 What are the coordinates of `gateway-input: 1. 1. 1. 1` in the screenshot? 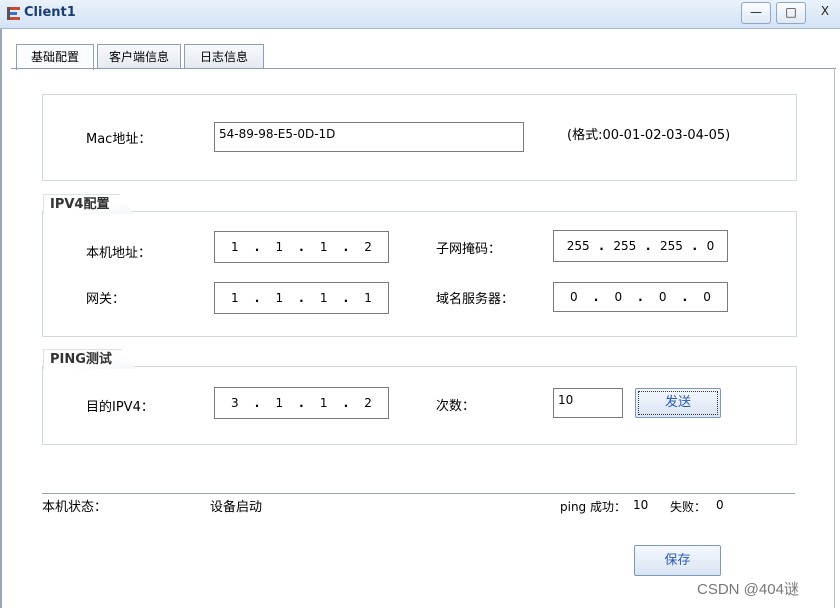 It's located at (301, 298).